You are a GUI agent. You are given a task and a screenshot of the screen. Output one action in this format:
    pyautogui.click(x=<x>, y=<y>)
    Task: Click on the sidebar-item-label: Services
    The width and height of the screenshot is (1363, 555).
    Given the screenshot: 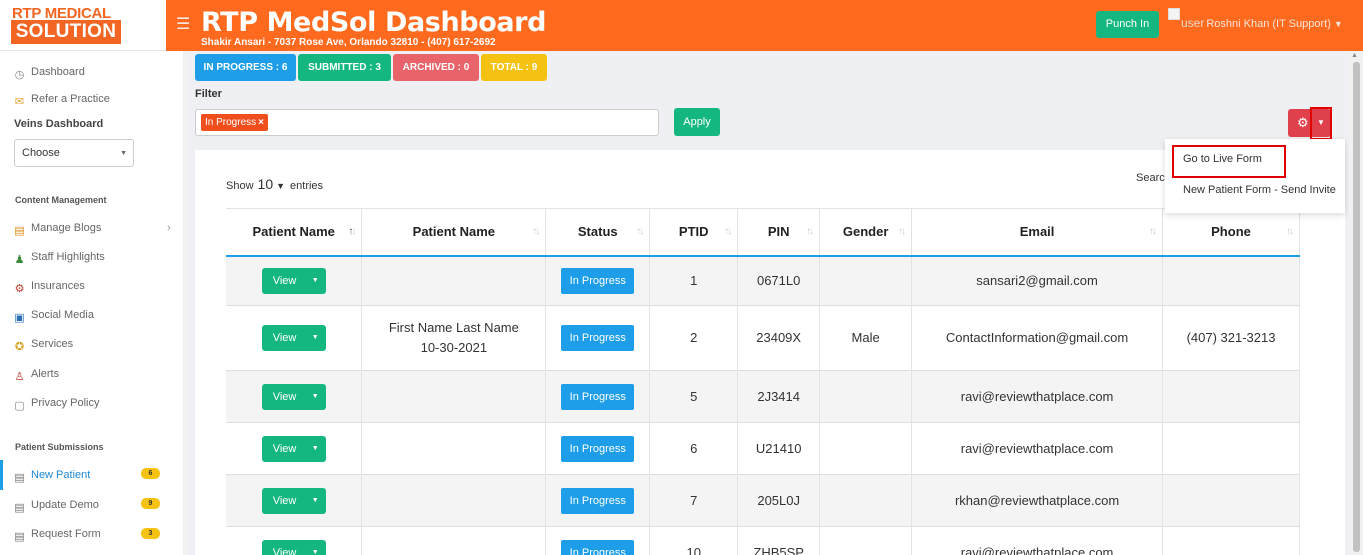 What is the action you would take?
    pyautogui.click(x=52, y=344)
    